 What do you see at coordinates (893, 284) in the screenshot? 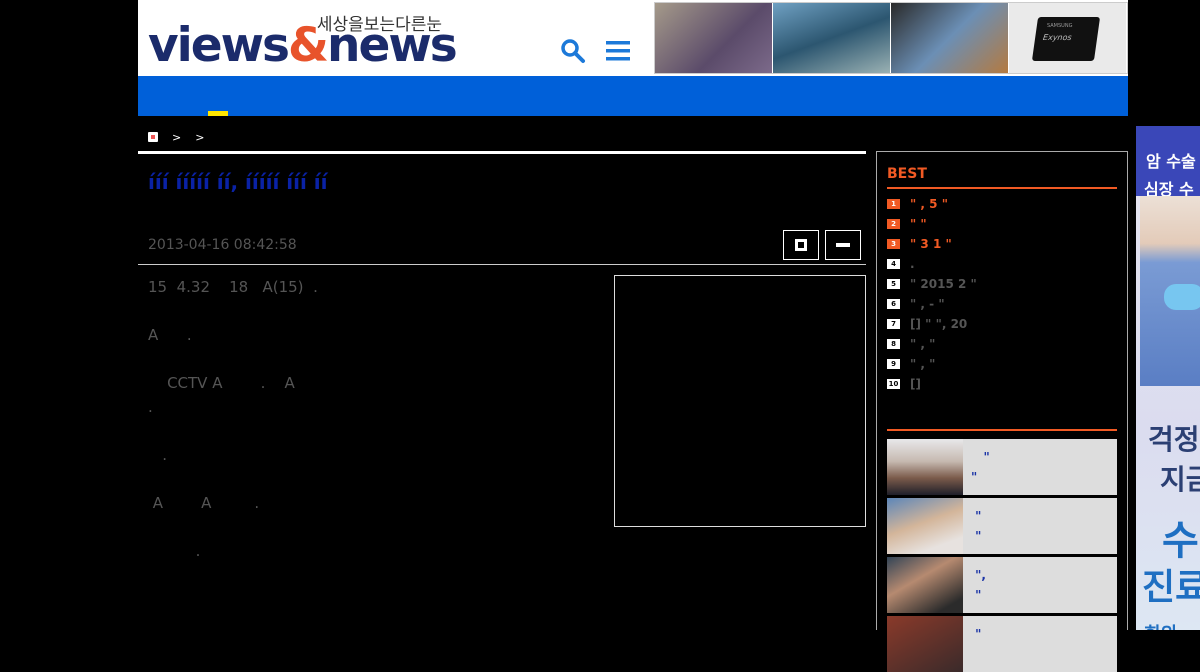
I see `rank-number: 5` at bounding box center [893, 284].